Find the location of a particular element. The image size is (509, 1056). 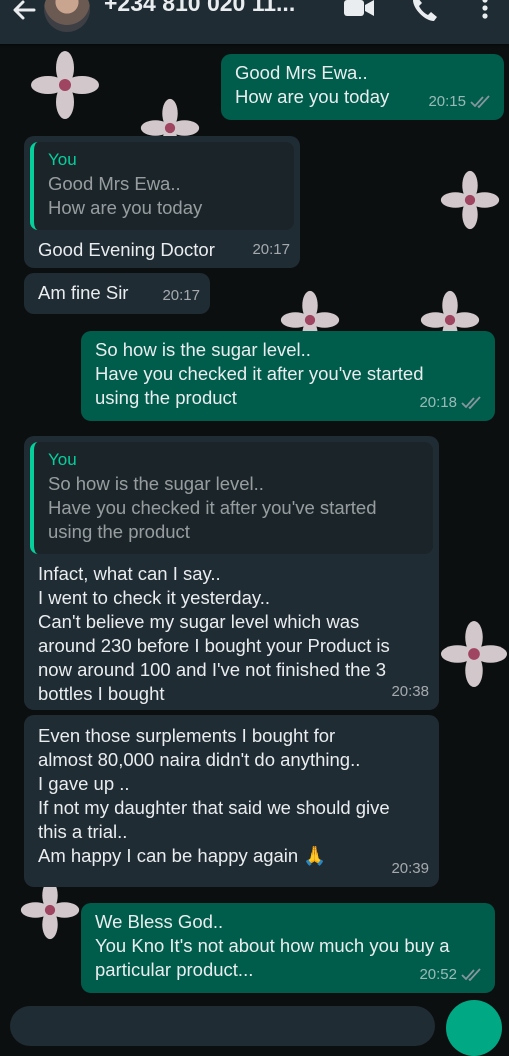

message-meta: 20:38 is located at coordinates (410, 692).